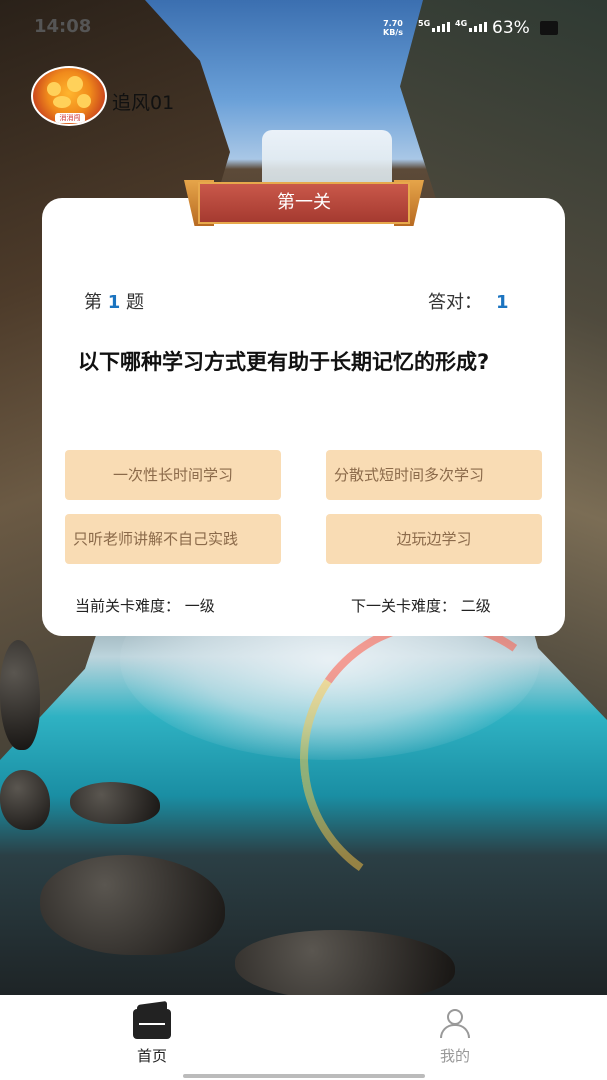  Describe the element at coordinates (173, 539) in the screenshot. I see `option-button: 只听老师讲解不自己实践` at that location.